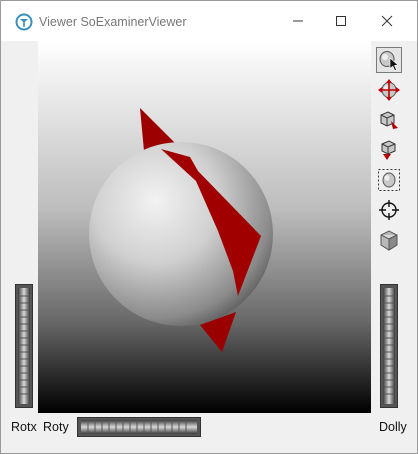 The width and height of the screenshot is (418, 454). What do you see at coordinates (113, 22) in the screenshot?
I see `window-title: Viewer SoExaminerViewer` at bounding box center [113, 22].